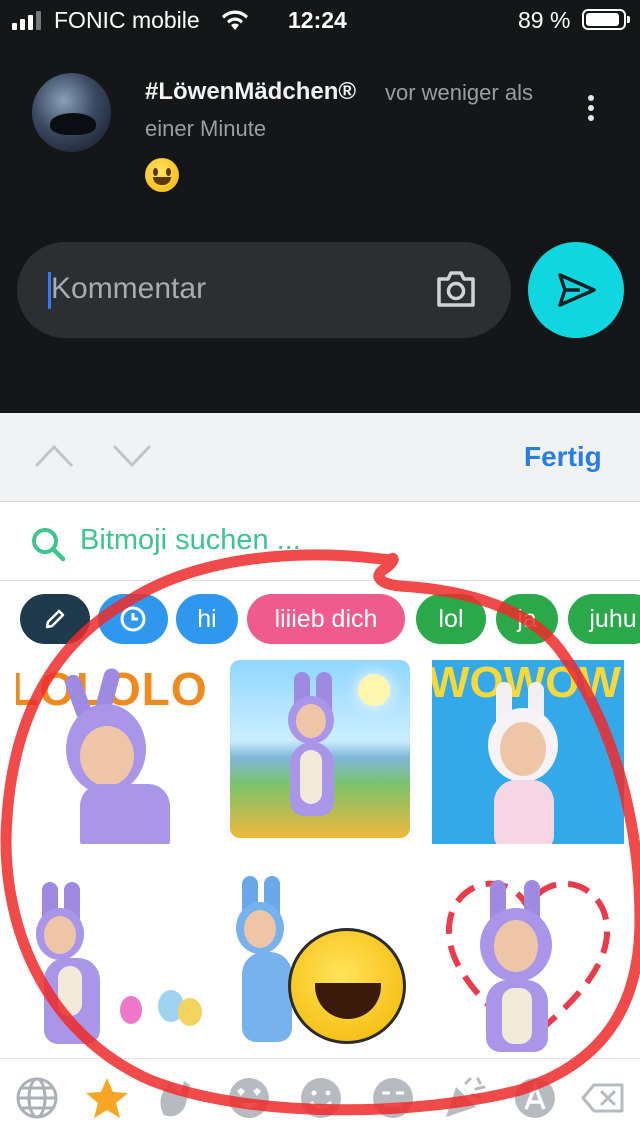 The width and height of the screenshot is (640, 1137). Describe the element at coordinates (249, 1098) in the screenshot. I see `heart-eyes-icon` at that location.